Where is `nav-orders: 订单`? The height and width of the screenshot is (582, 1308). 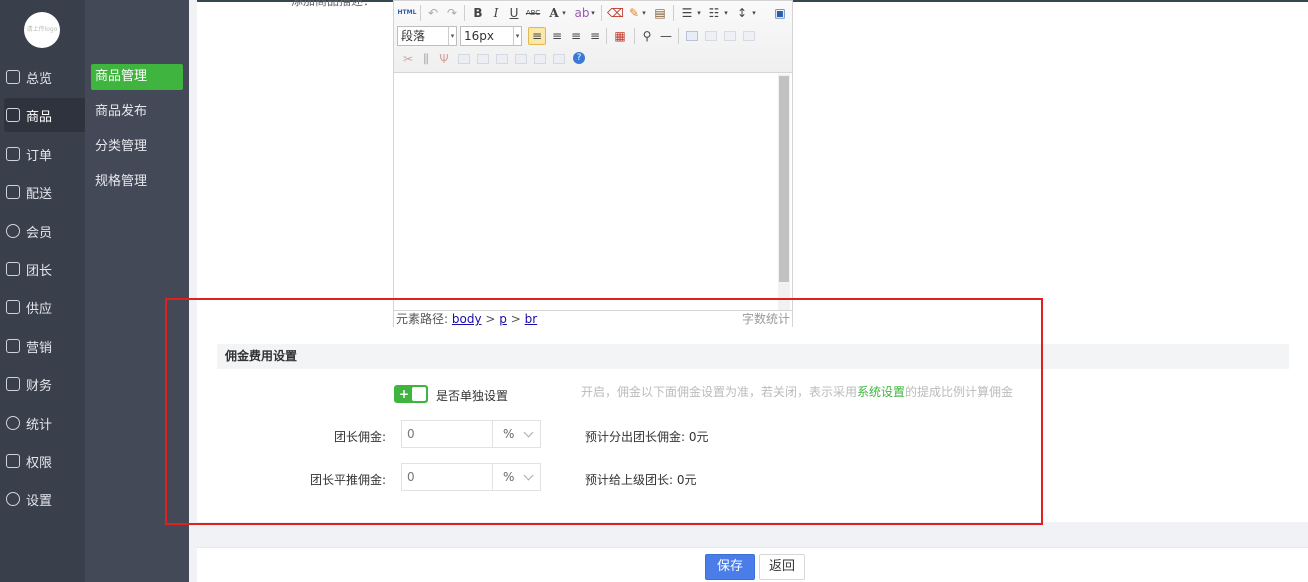
nav-orders: 订单 is located at coordinates (42, 154).